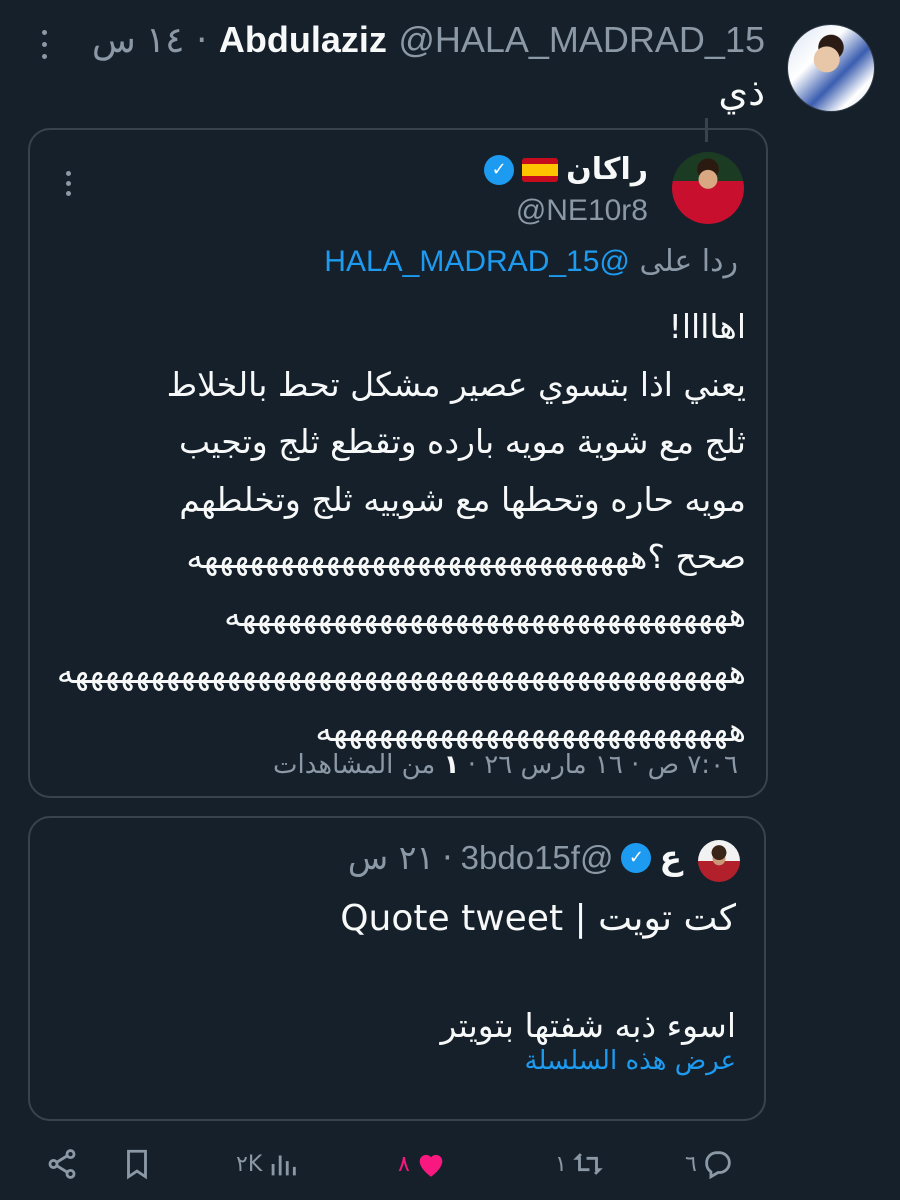  What do you see at coordinates (582, 211) in the screenshot?
I see `quoted-author-handle: @NE10r8` at bounding box center [582, 211].